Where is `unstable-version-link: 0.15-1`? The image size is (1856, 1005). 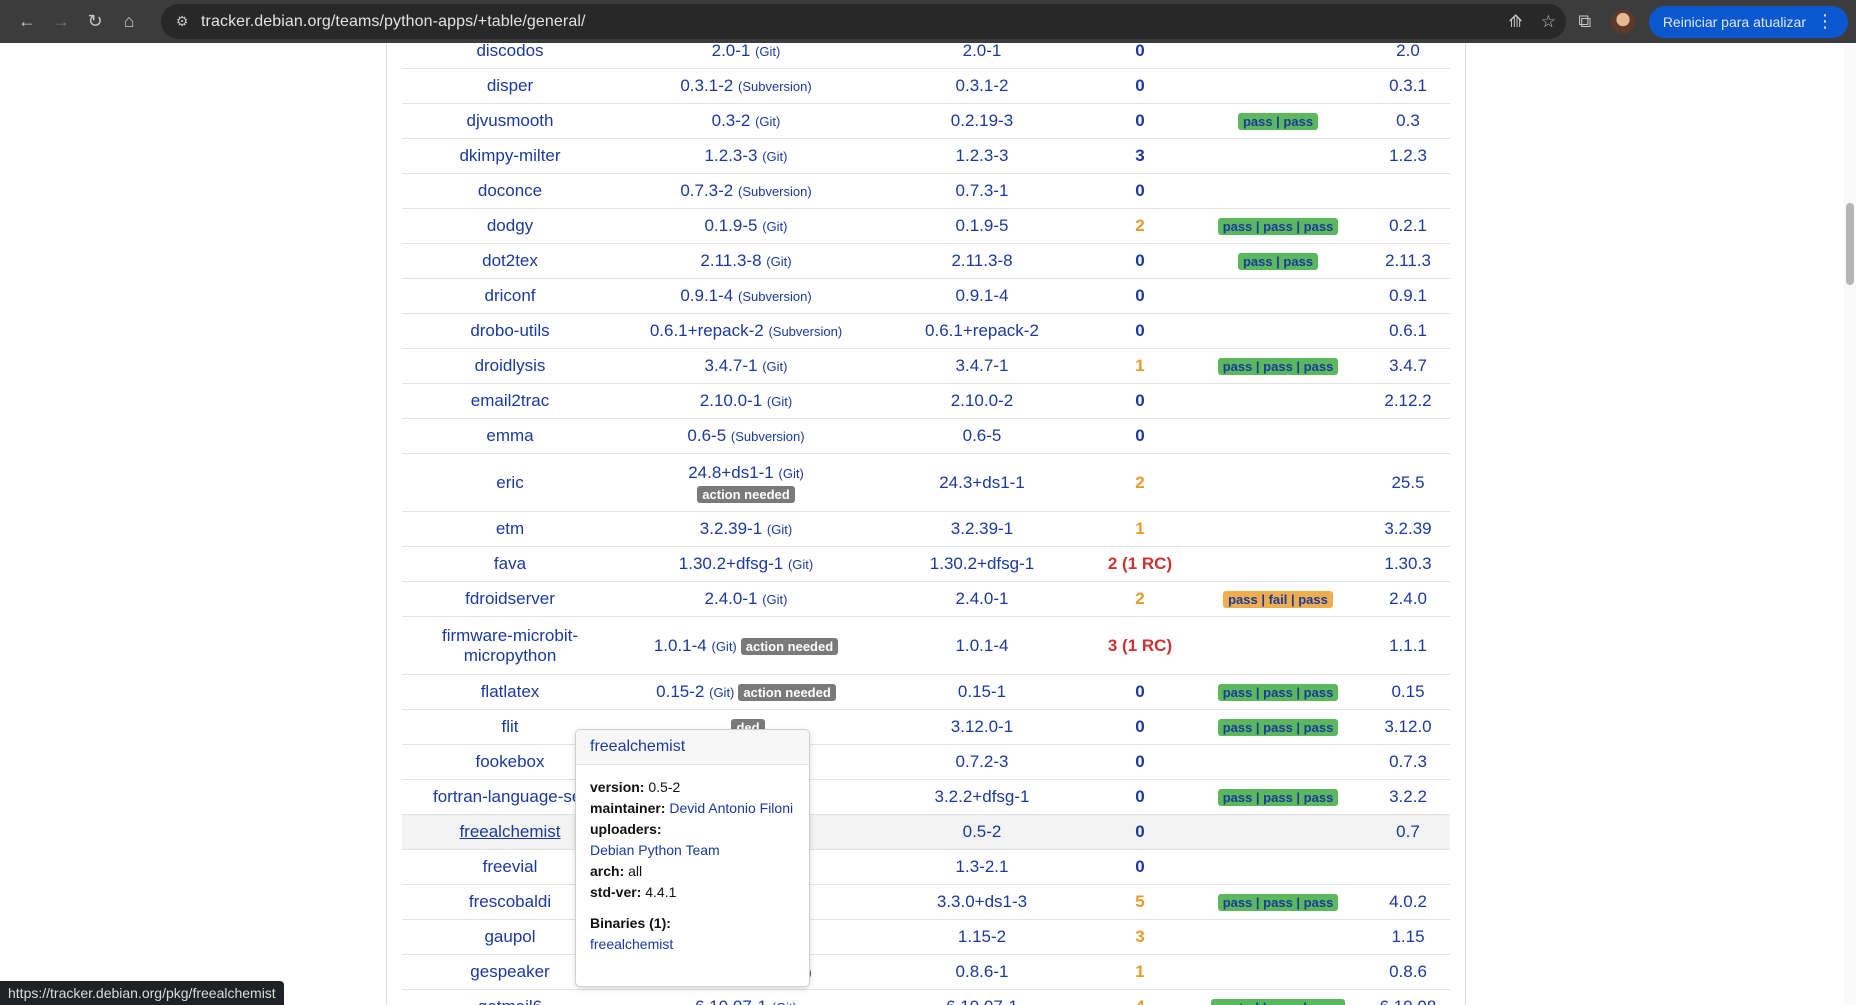 unstable-version-link: 0.15-1 is located at coordinates (982, 691).